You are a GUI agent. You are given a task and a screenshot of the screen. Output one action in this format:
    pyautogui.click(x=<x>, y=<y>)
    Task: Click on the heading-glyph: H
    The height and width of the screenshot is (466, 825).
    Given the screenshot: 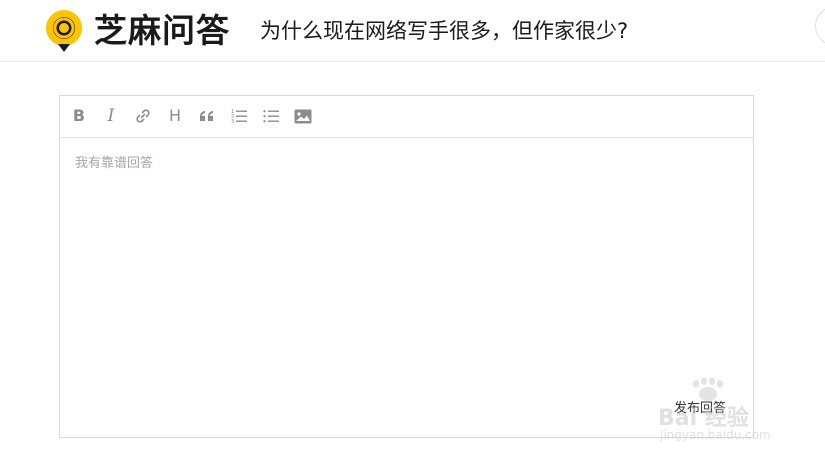 What is the action you would take?
    pyautogui.click(x=175, y=115)
    